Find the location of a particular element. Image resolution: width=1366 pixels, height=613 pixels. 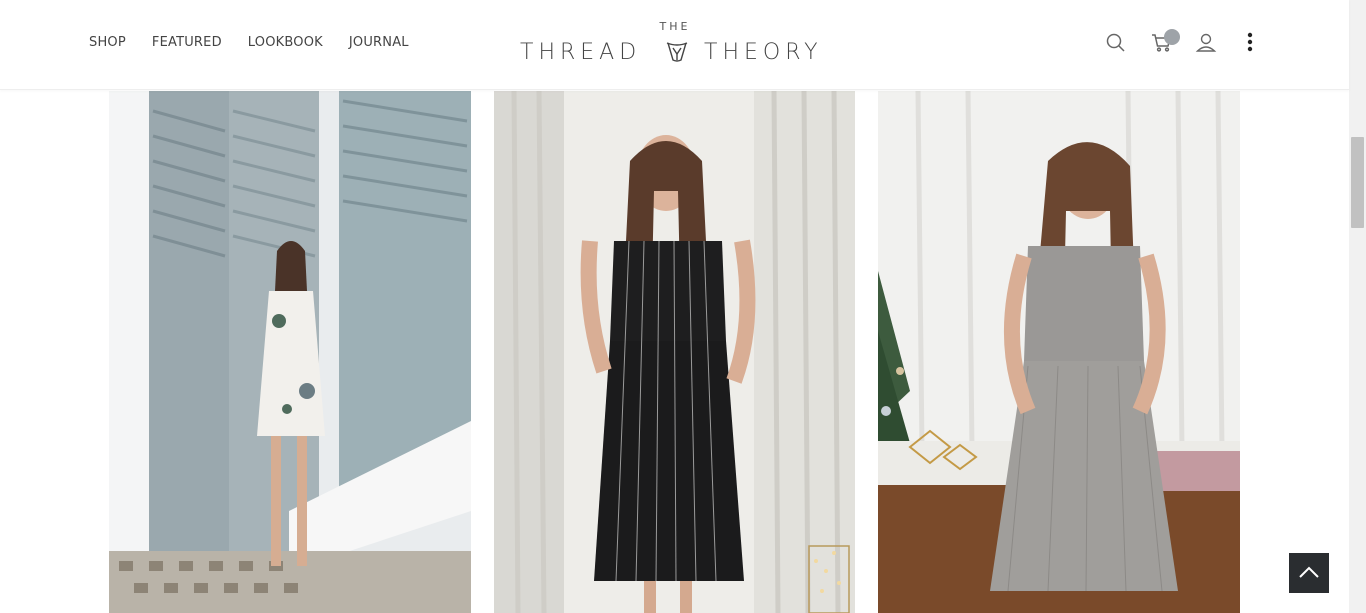

back-to-top-button is located at coordinates (1309, 573).